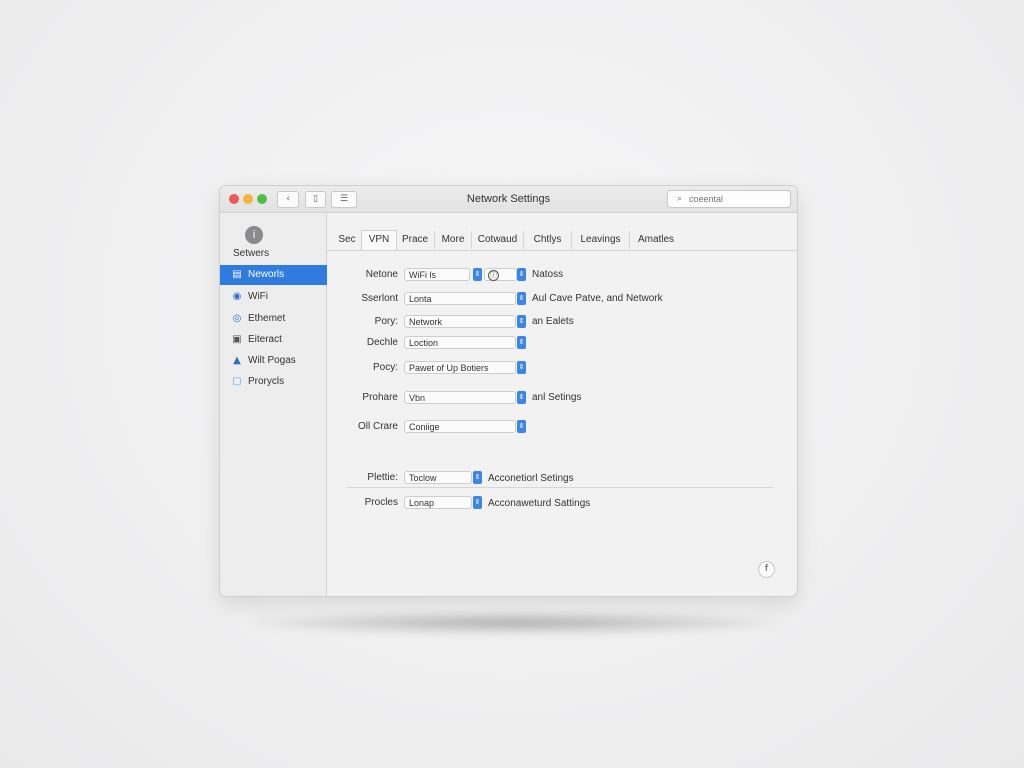 The image size is (1024, 768). What do you see at coordinates (548, 274) in the screenshot?
I see `row-note: Natoss` at bounding box center [548, 274].